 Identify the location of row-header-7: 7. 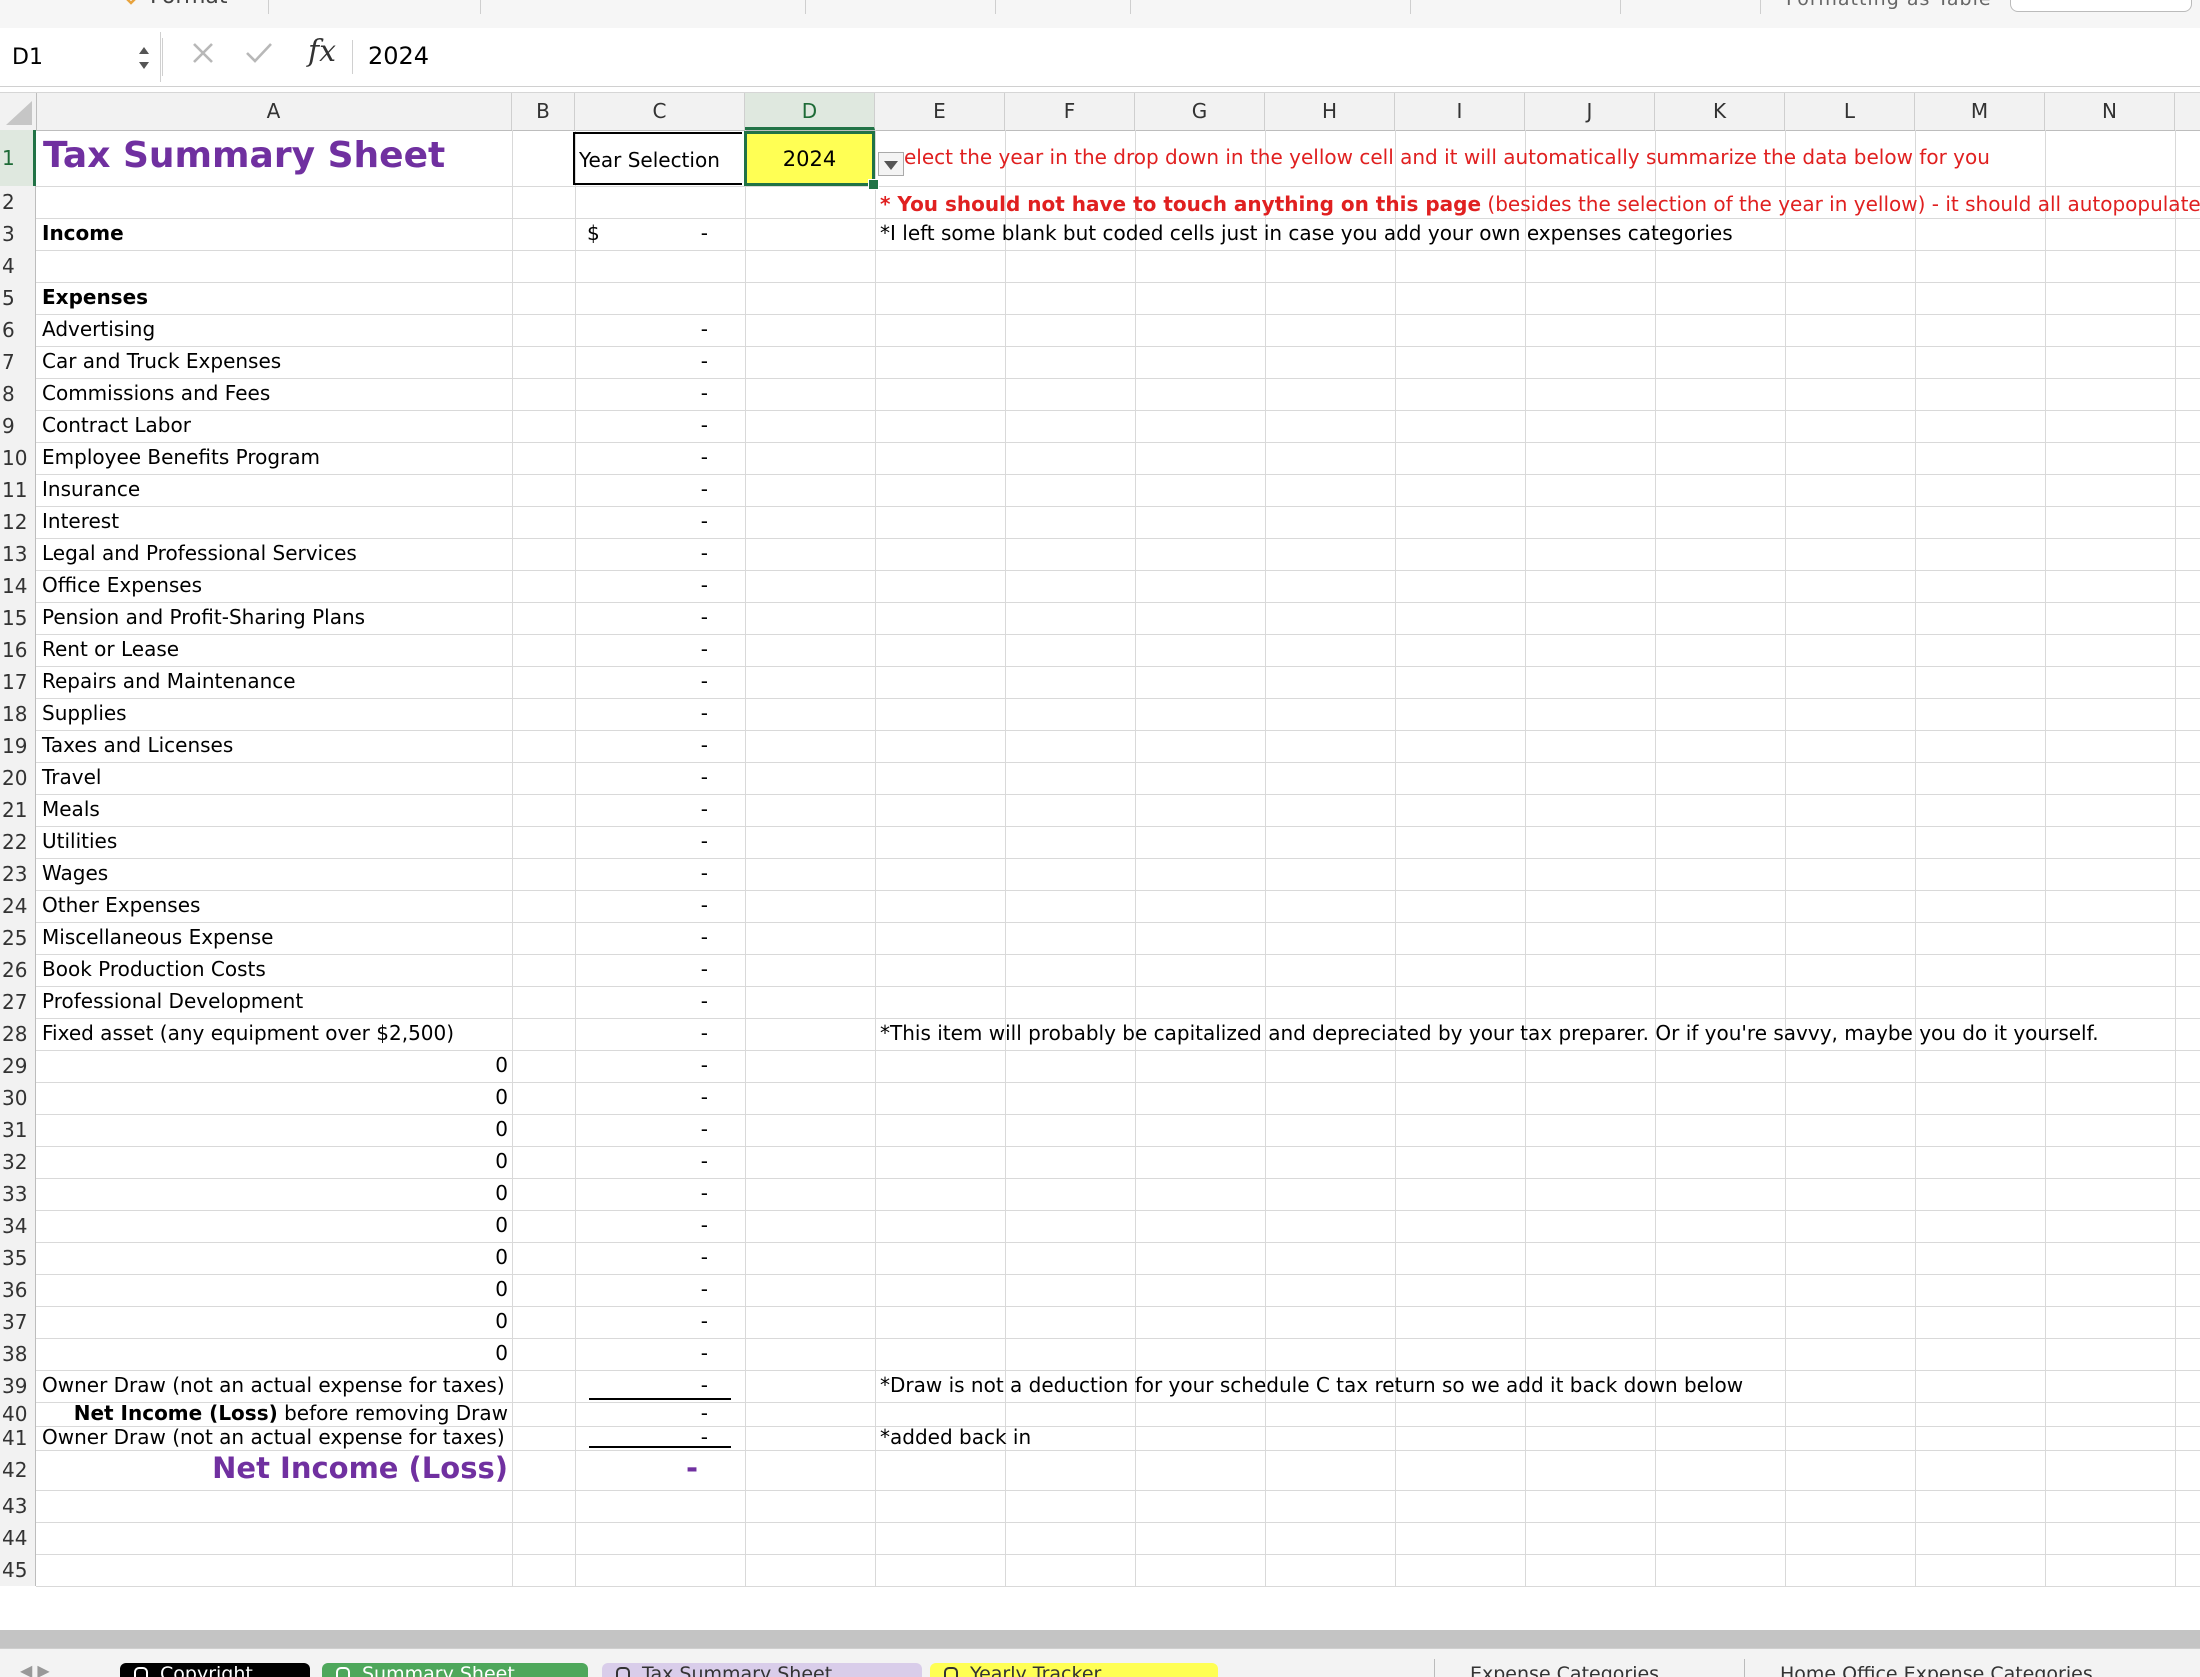
(18, 362).